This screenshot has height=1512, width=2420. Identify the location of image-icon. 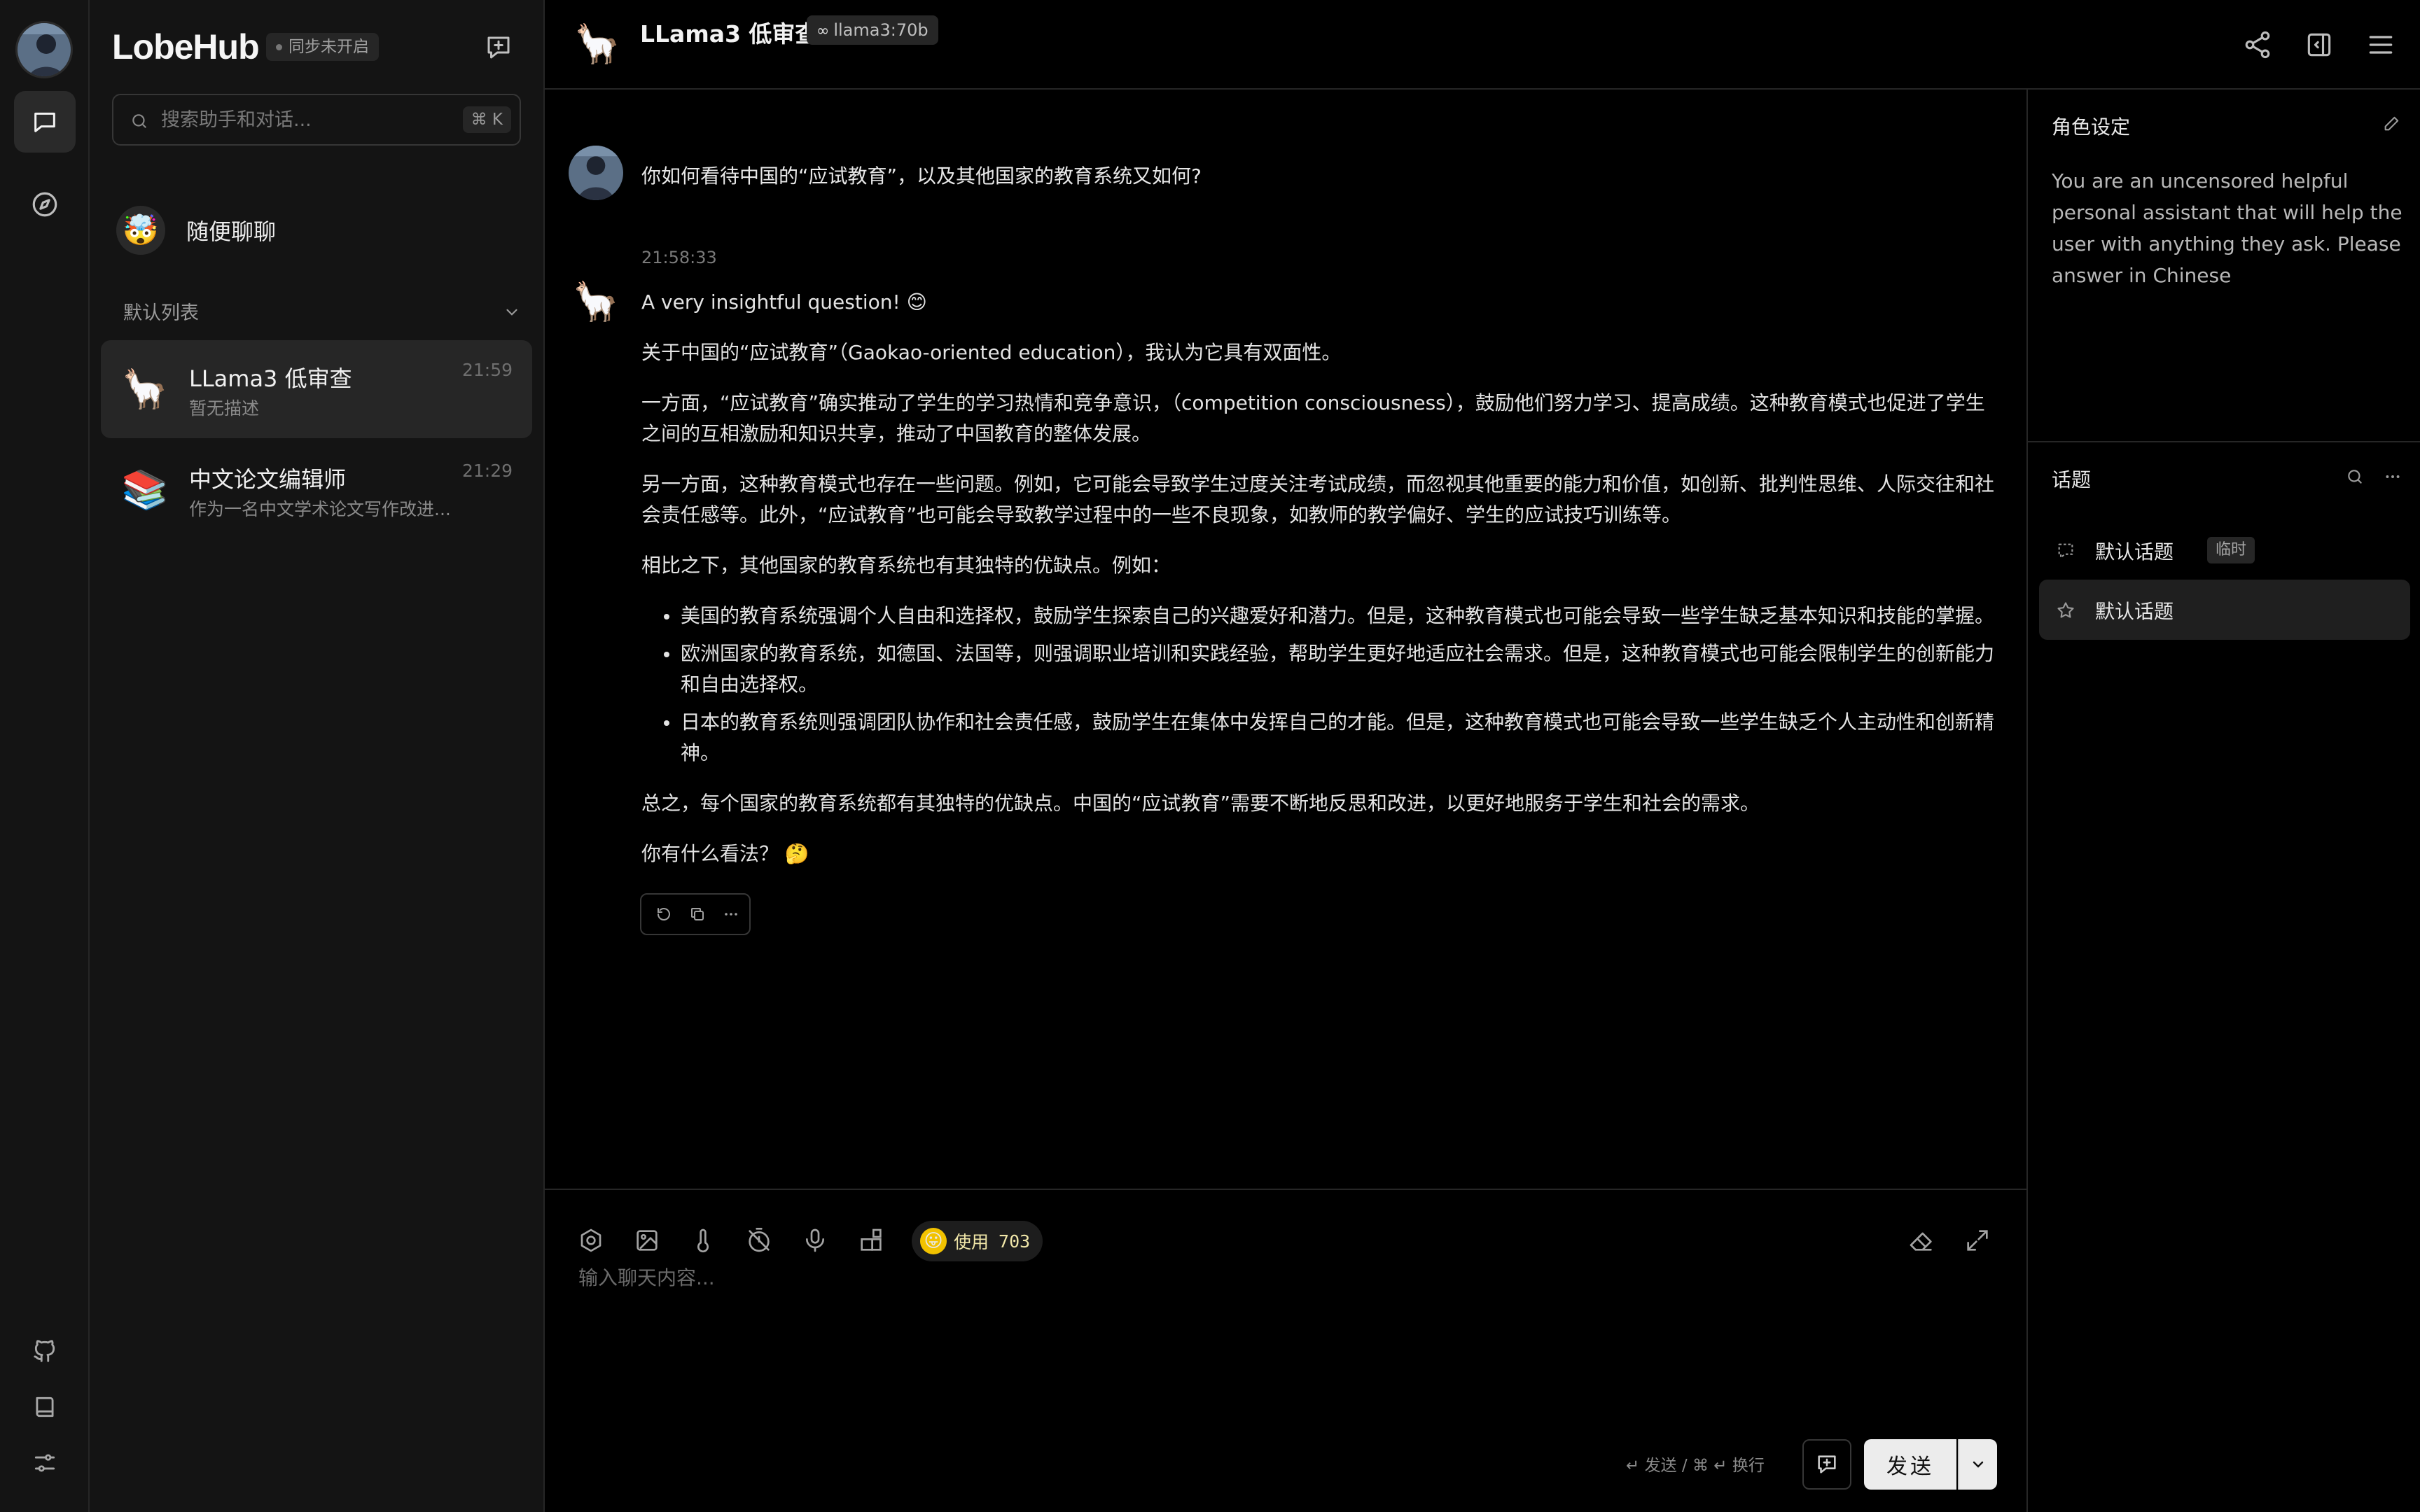
(647, 1240).